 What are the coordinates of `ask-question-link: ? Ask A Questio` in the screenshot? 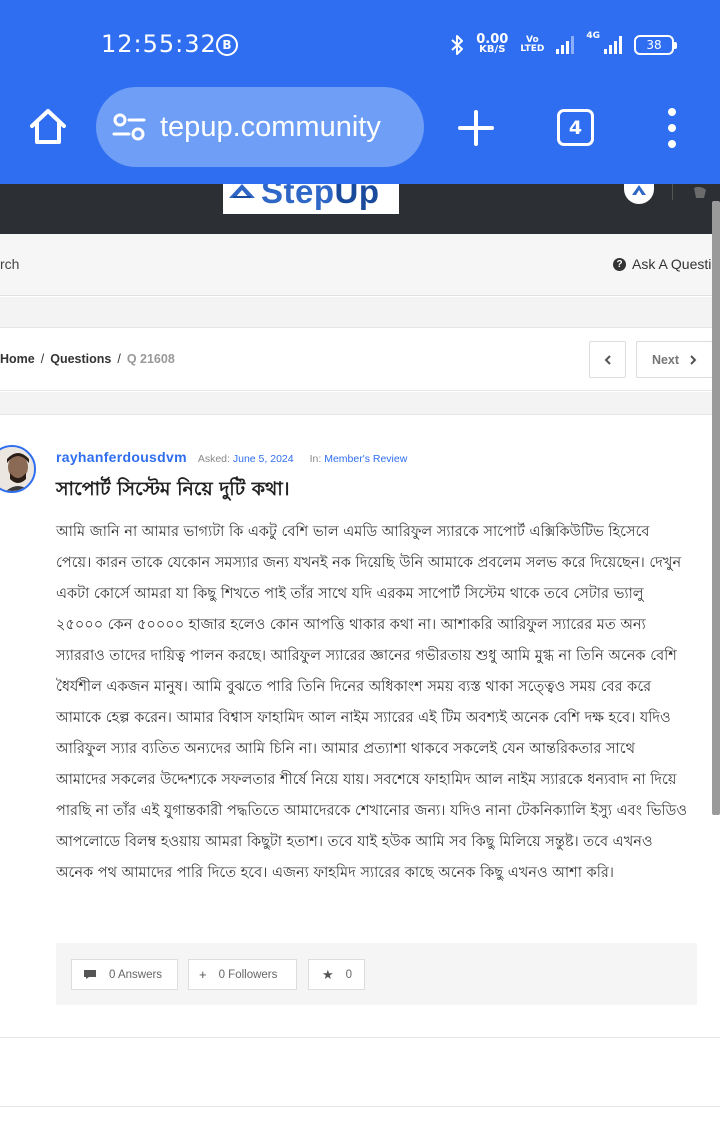 It's located at (666, 264).